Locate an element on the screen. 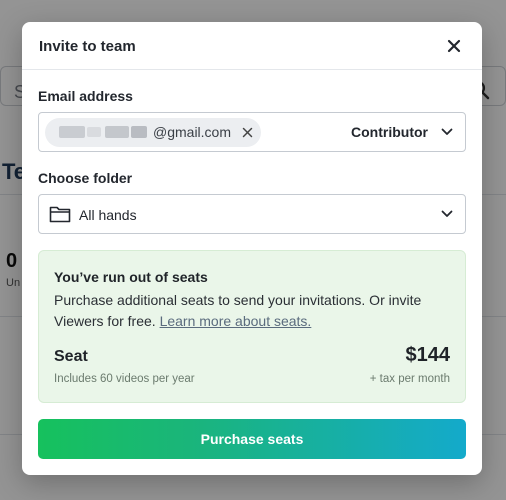  seat-description: Includes 60 videos per year is located at coordinates (124, 379).